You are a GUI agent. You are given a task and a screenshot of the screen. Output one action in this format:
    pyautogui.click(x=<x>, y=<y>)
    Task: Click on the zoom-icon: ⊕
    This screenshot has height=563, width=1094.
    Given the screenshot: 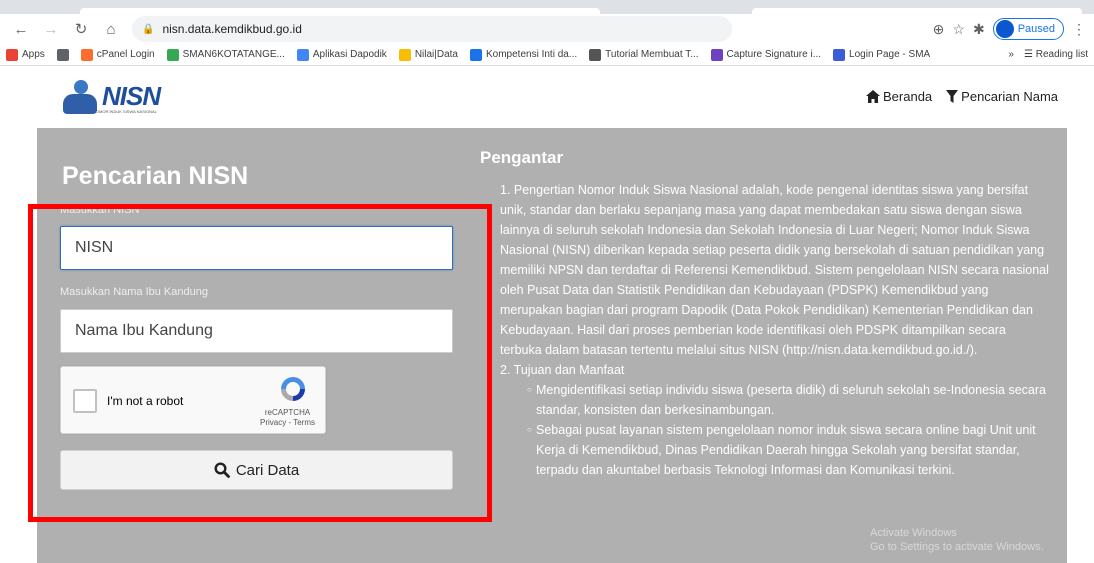 What is the action you would take?
    pyautogui.click(x=939, y=29)
    